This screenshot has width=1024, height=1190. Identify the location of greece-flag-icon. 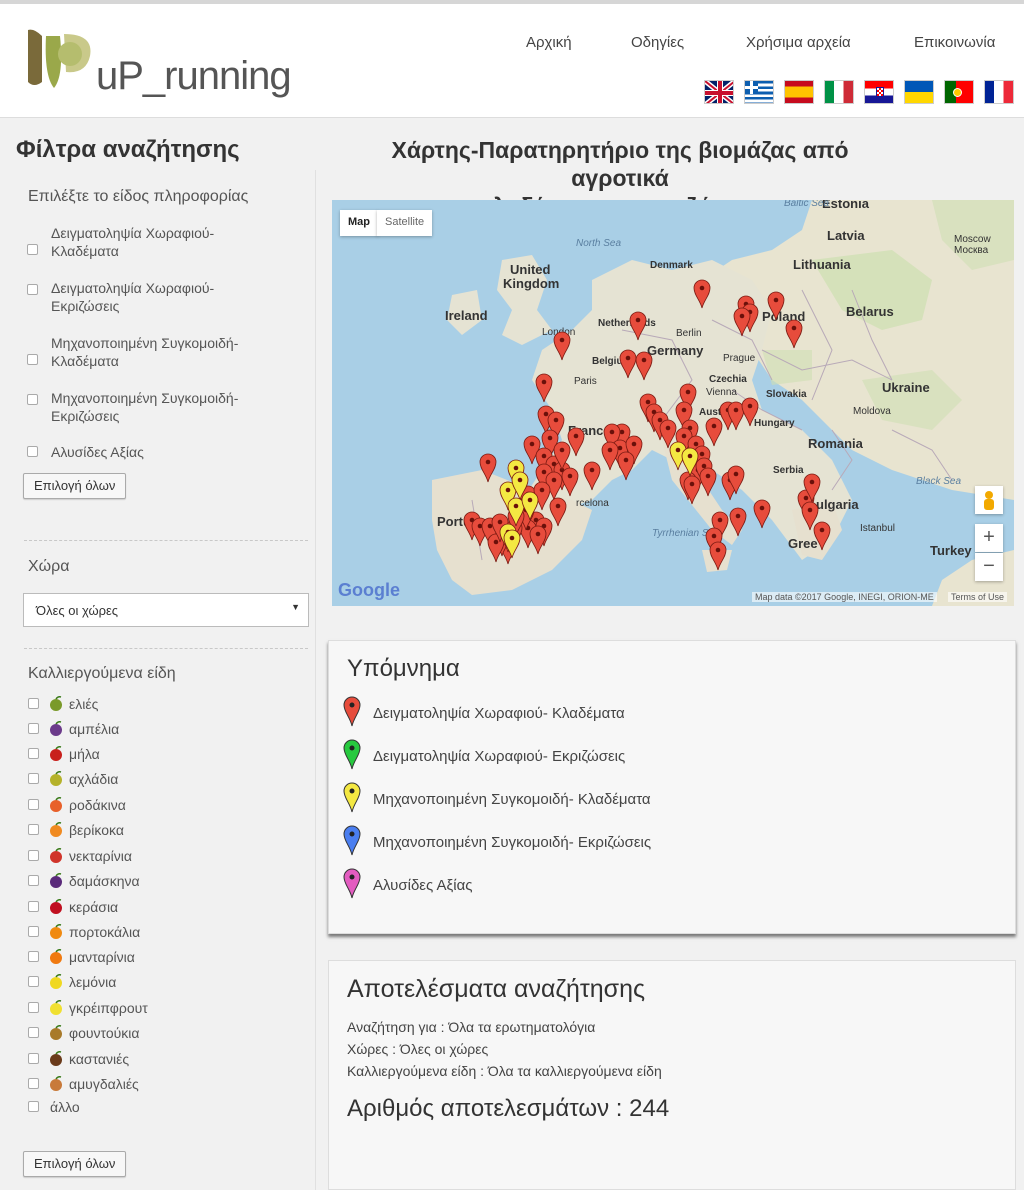
(759, 92).